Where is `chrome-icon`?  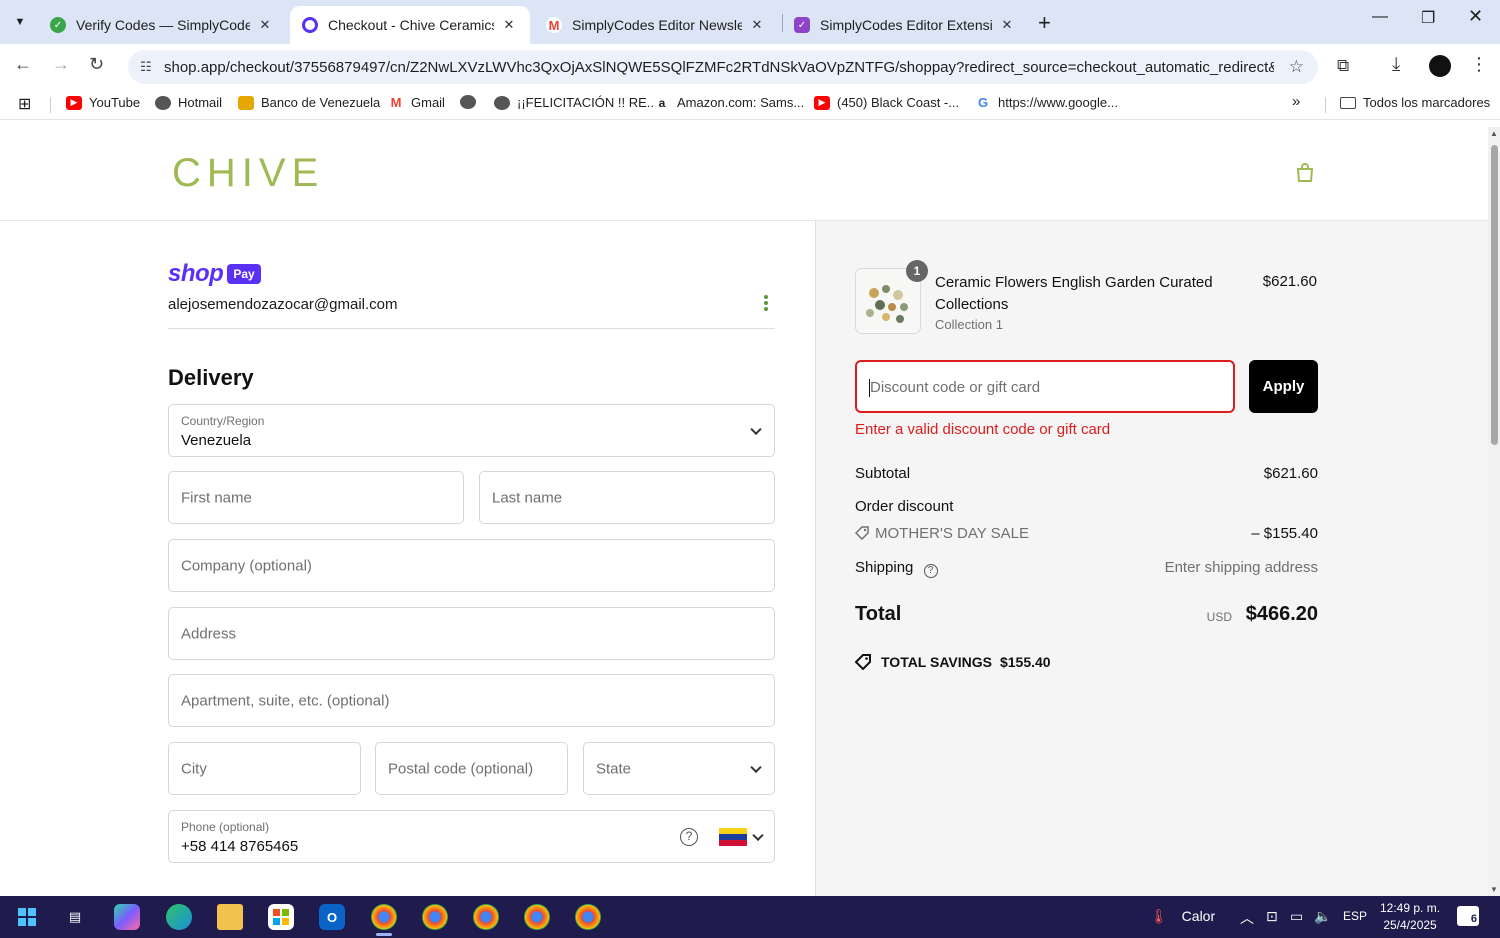 chrome-icon is located at coordinates (384, 920).